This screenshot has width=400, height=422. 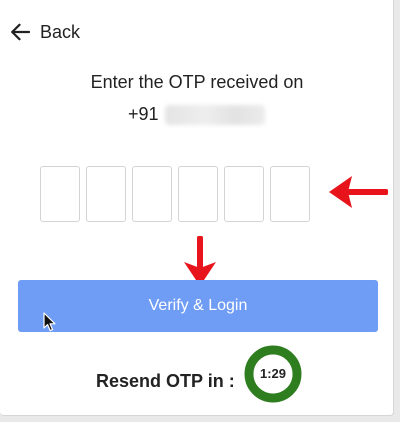 I want to click on otp-prompt-text: Enter the OTP received on, so click(x=197, y=82).